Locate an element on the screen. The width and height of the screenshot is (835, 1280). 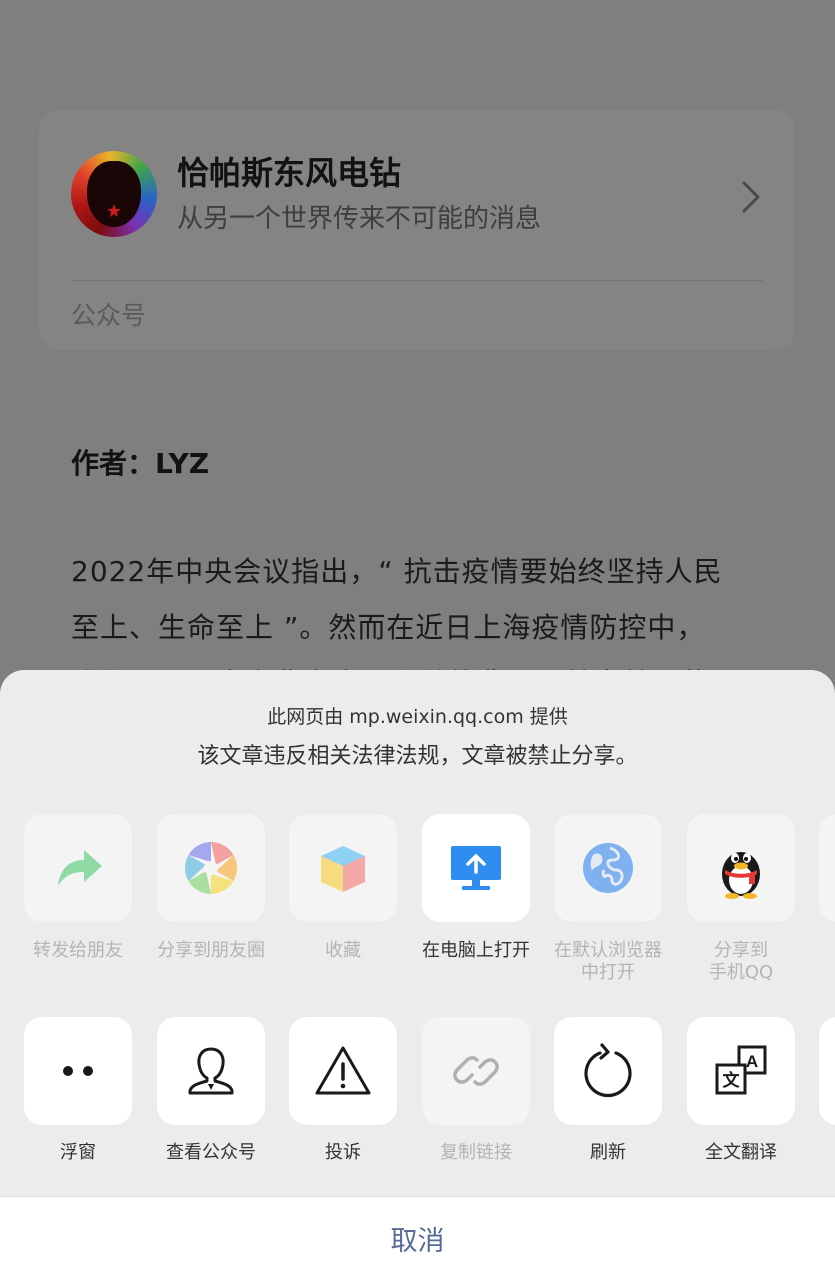
favorite-cube-icon is located at coordinates (343, 869).